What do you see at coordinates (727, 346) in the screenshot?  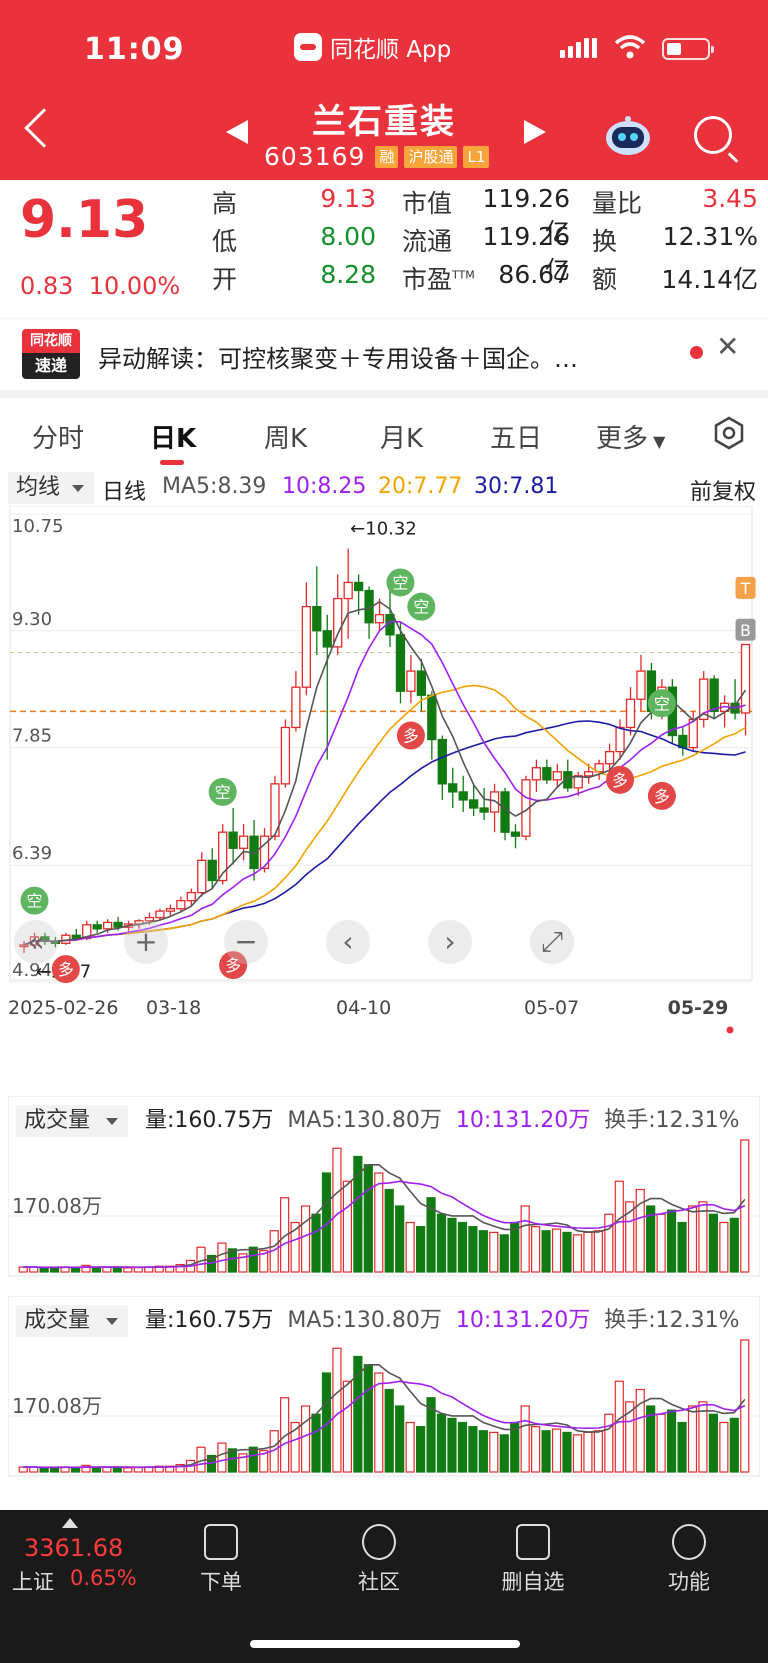 I see `close-icon: ✕` at bounding box center [727, 346].